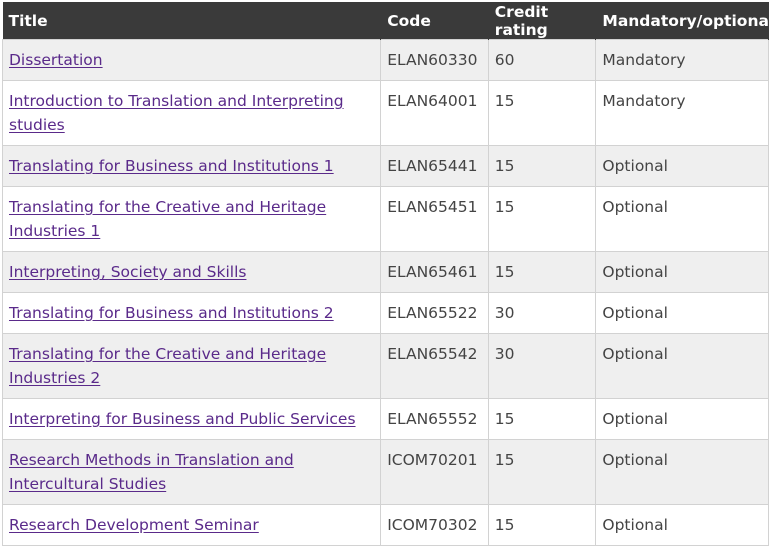 The height and width of the screenshot is (546, 773). Describe the element at coordinates (434, 313) in the screenshot. I see `cell-code: ELAN65522` at that location.